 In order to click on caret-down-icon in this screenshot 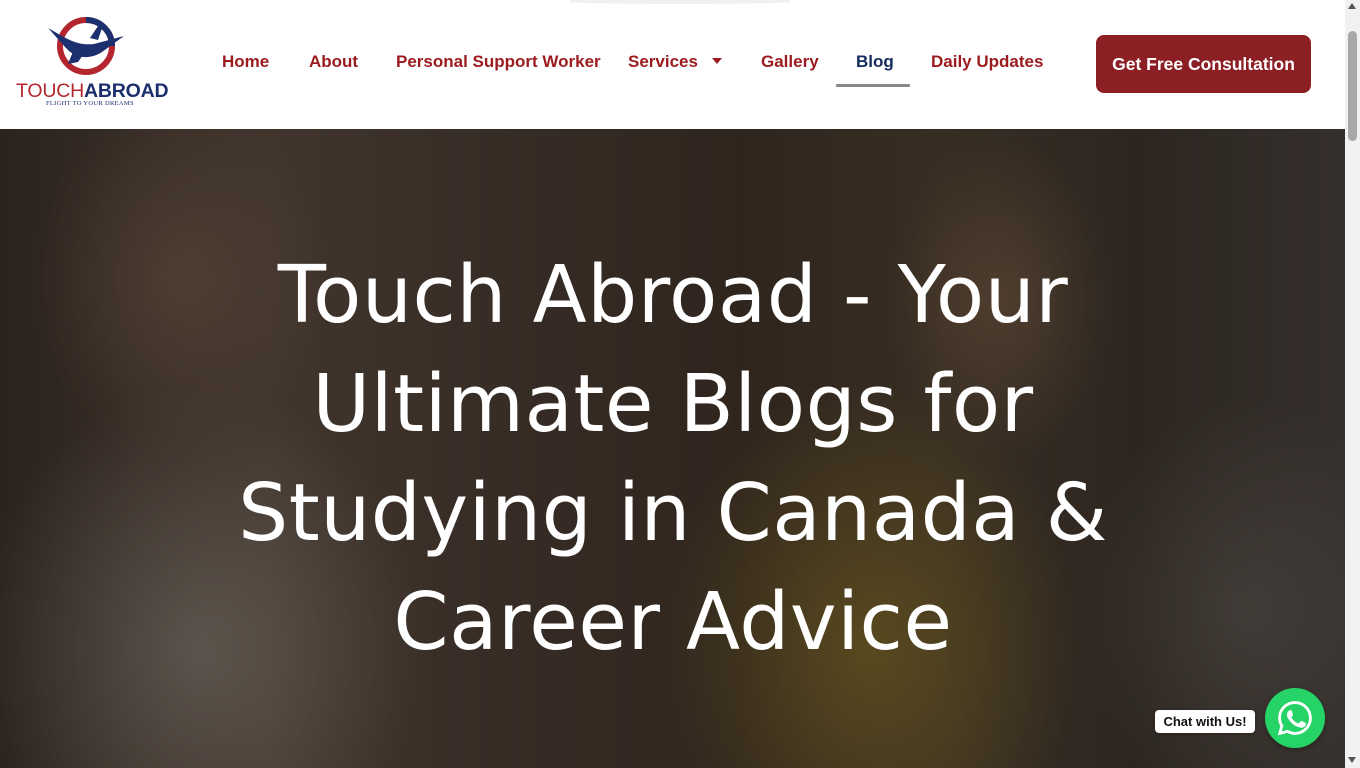, I will do `click(716, 61)`.